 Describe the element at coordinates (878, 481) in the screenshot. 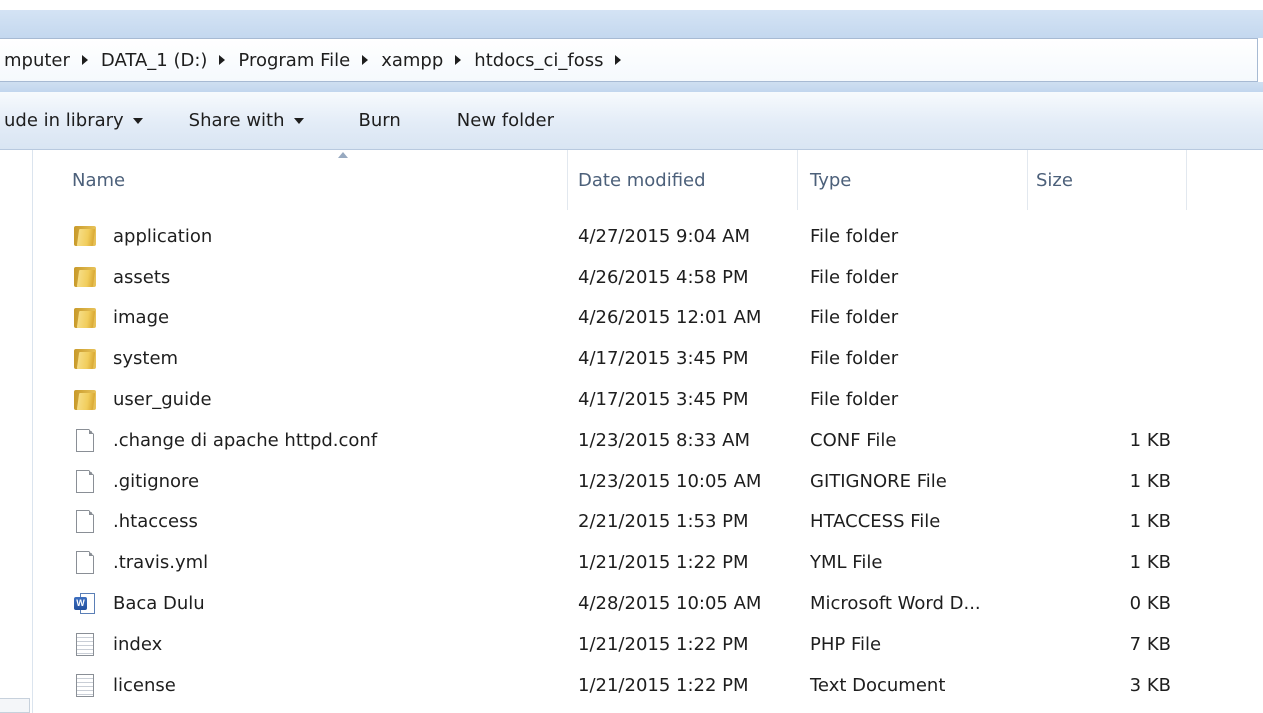

I see `file-type: GITIGNORE File` at that location.